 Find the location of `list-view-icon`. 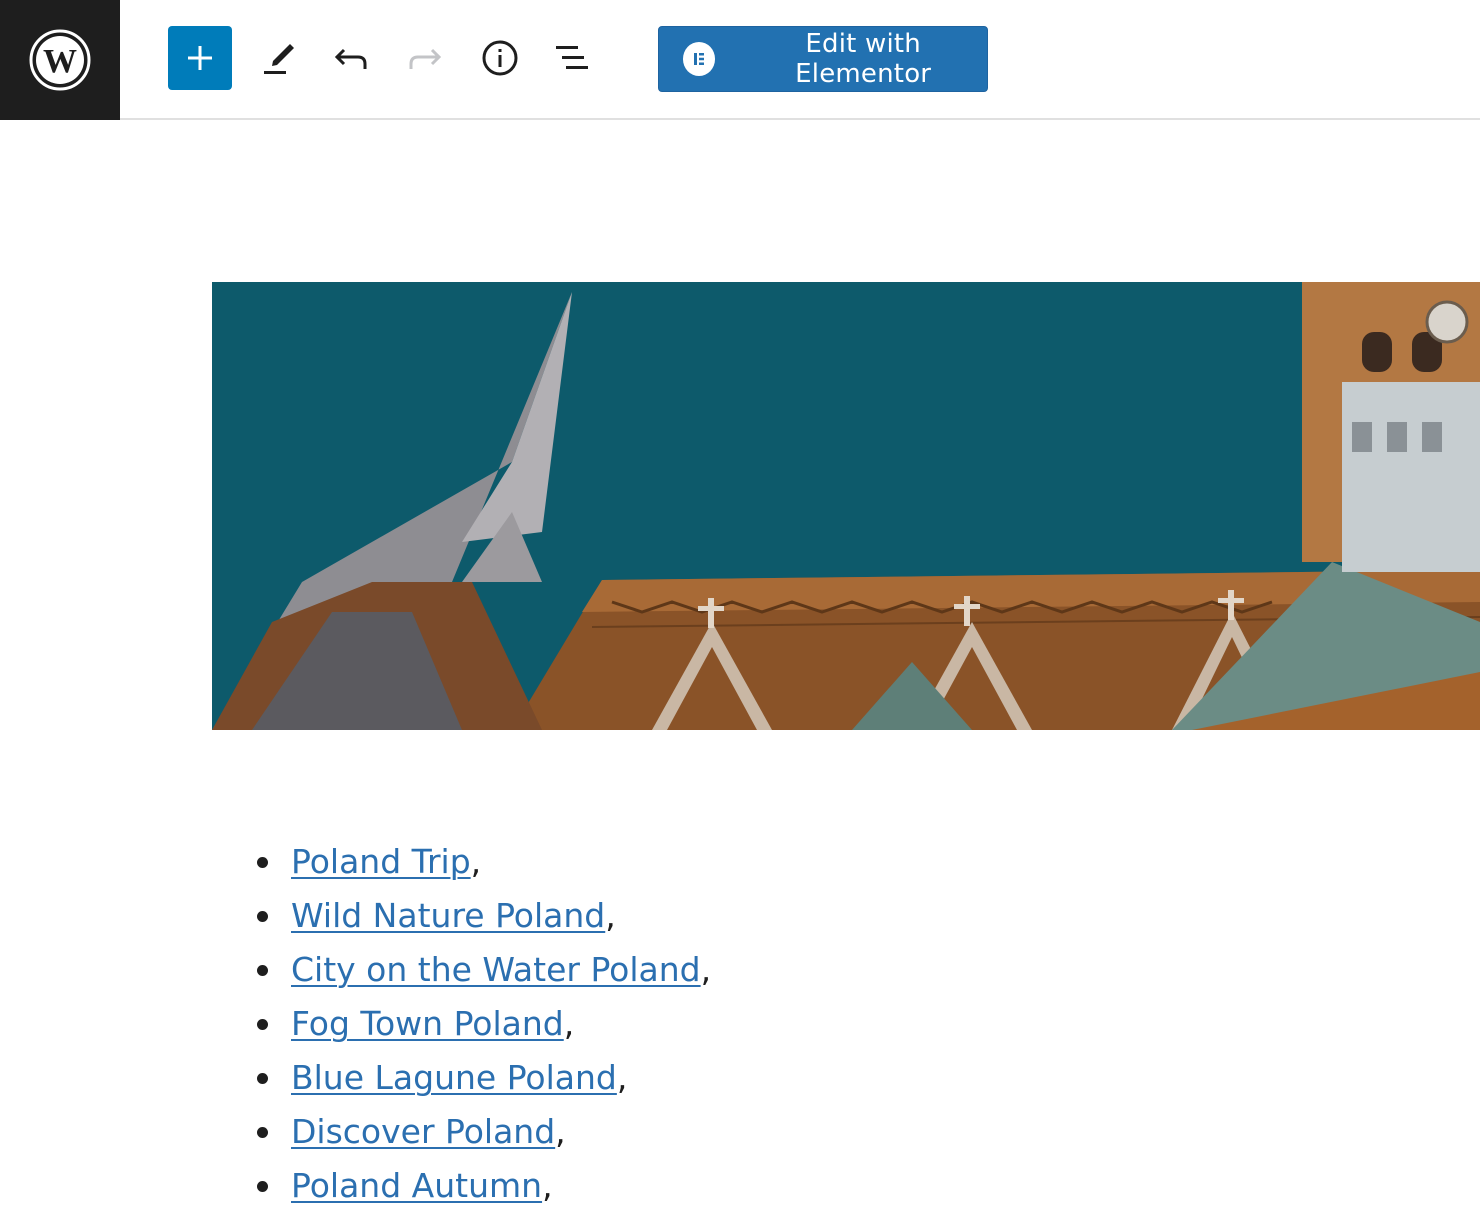

list-view-icon is located at coordinates (572, 57).